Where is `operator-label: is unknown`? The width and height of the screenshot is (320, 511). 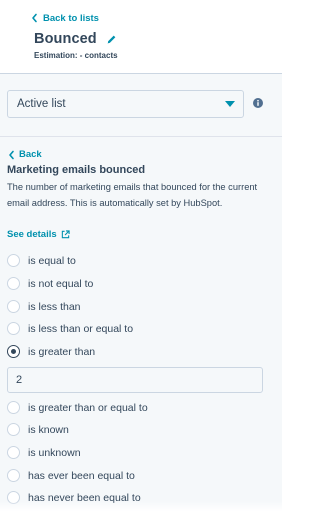 operator-label: is unknown is located at coordinates (54, 452).